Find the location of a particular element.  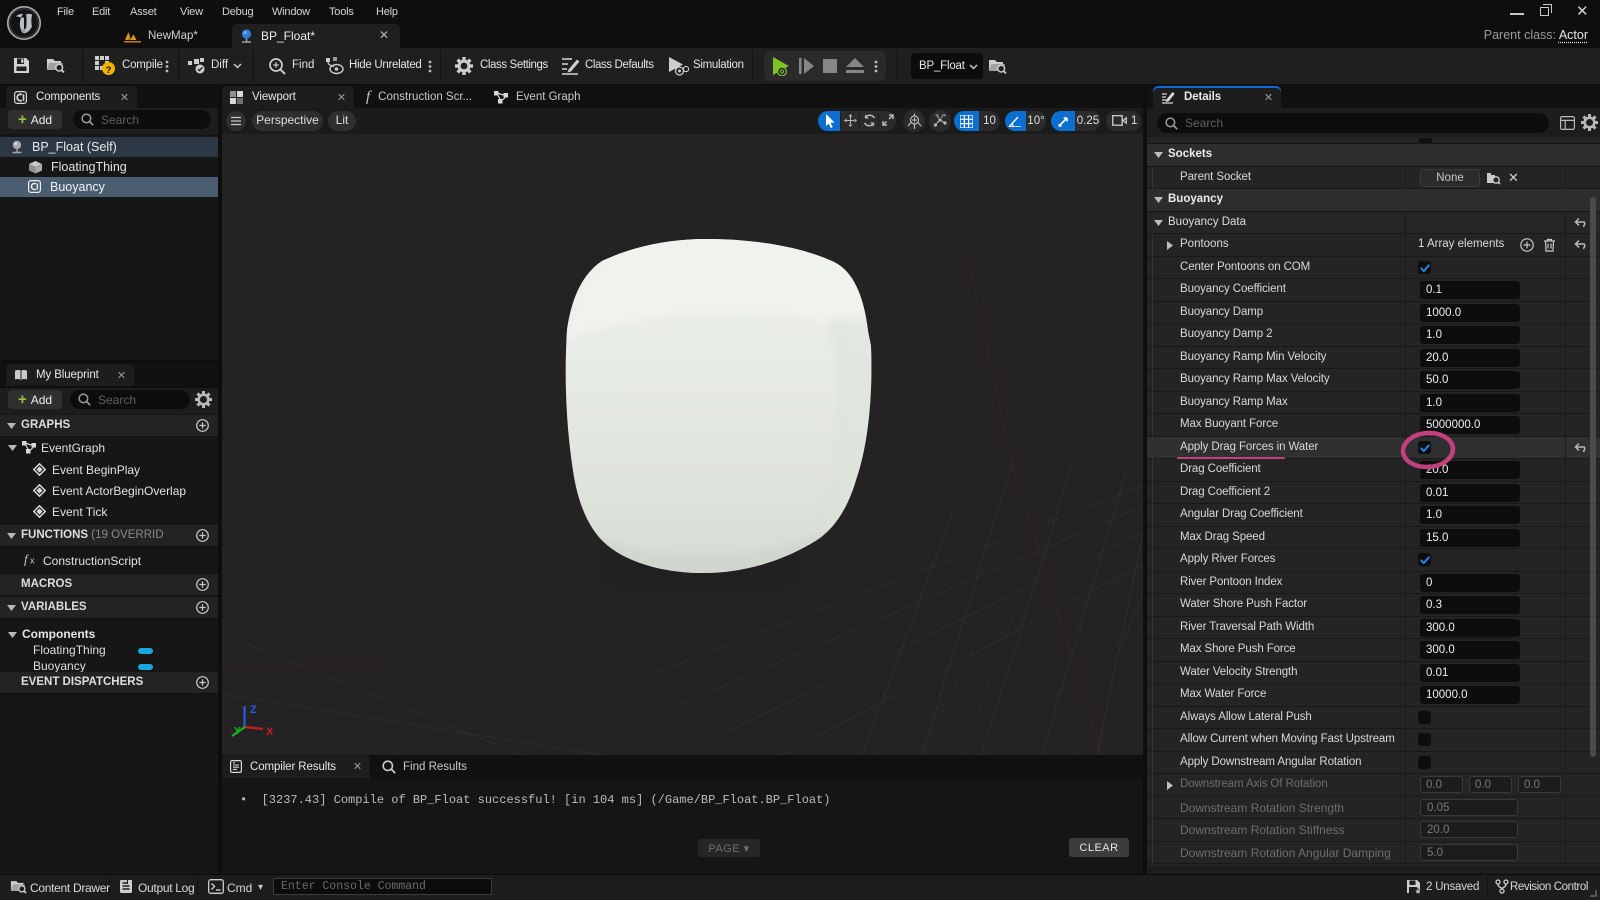

svg-text: X is located at coordinates (270, 732).